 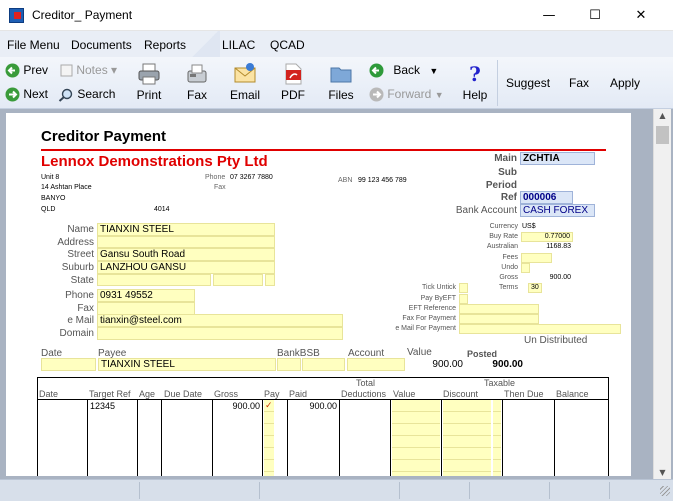 I want to click on account-field, so click(x=376, y=364).